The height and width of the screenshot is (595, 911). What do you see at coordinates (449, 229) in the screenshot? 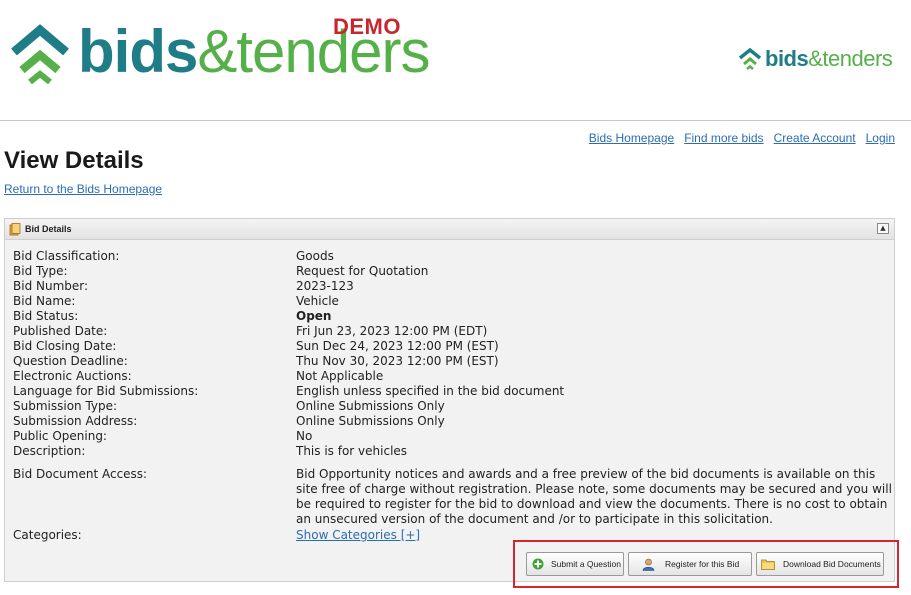
I see `panel-header: Bid Details` at bounding box center [449, 229].